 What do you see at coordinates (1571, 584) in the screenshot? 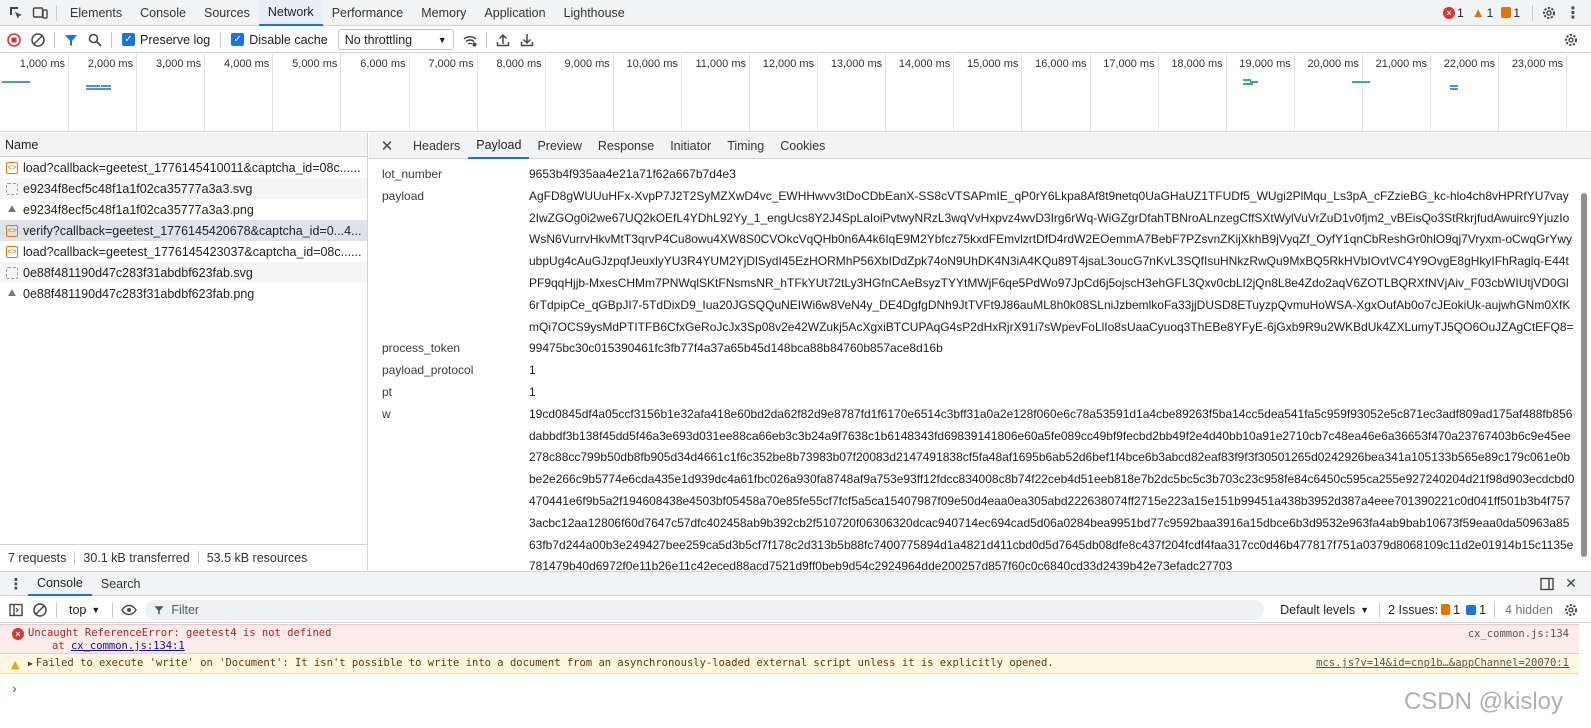
I see `close-drawer-icon: ✕` at bounding box center [1571, 584].